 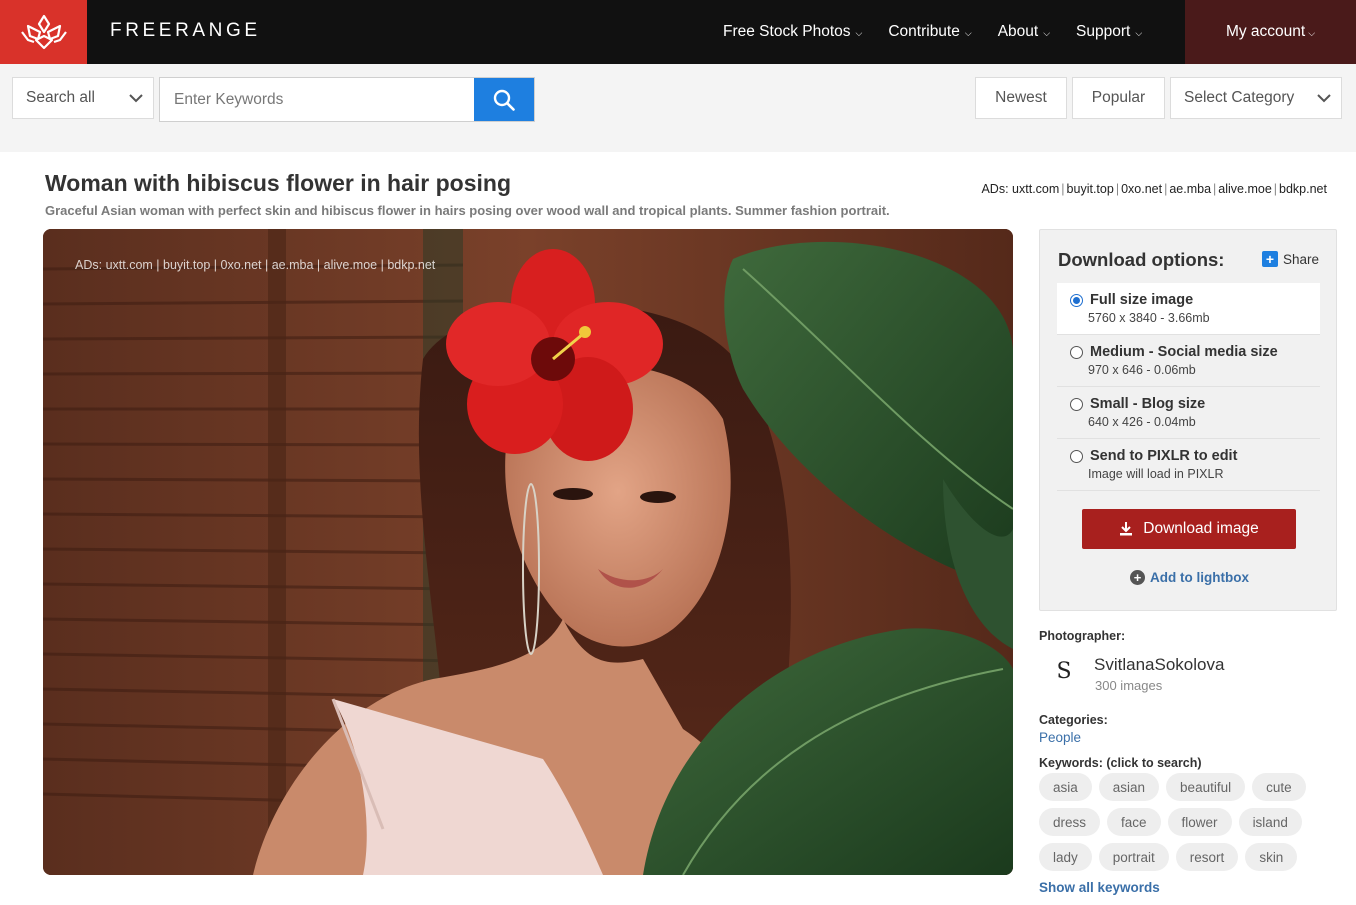 I want to click on nav-contribute: Contribute ⌵, so click(x=929, y=32).